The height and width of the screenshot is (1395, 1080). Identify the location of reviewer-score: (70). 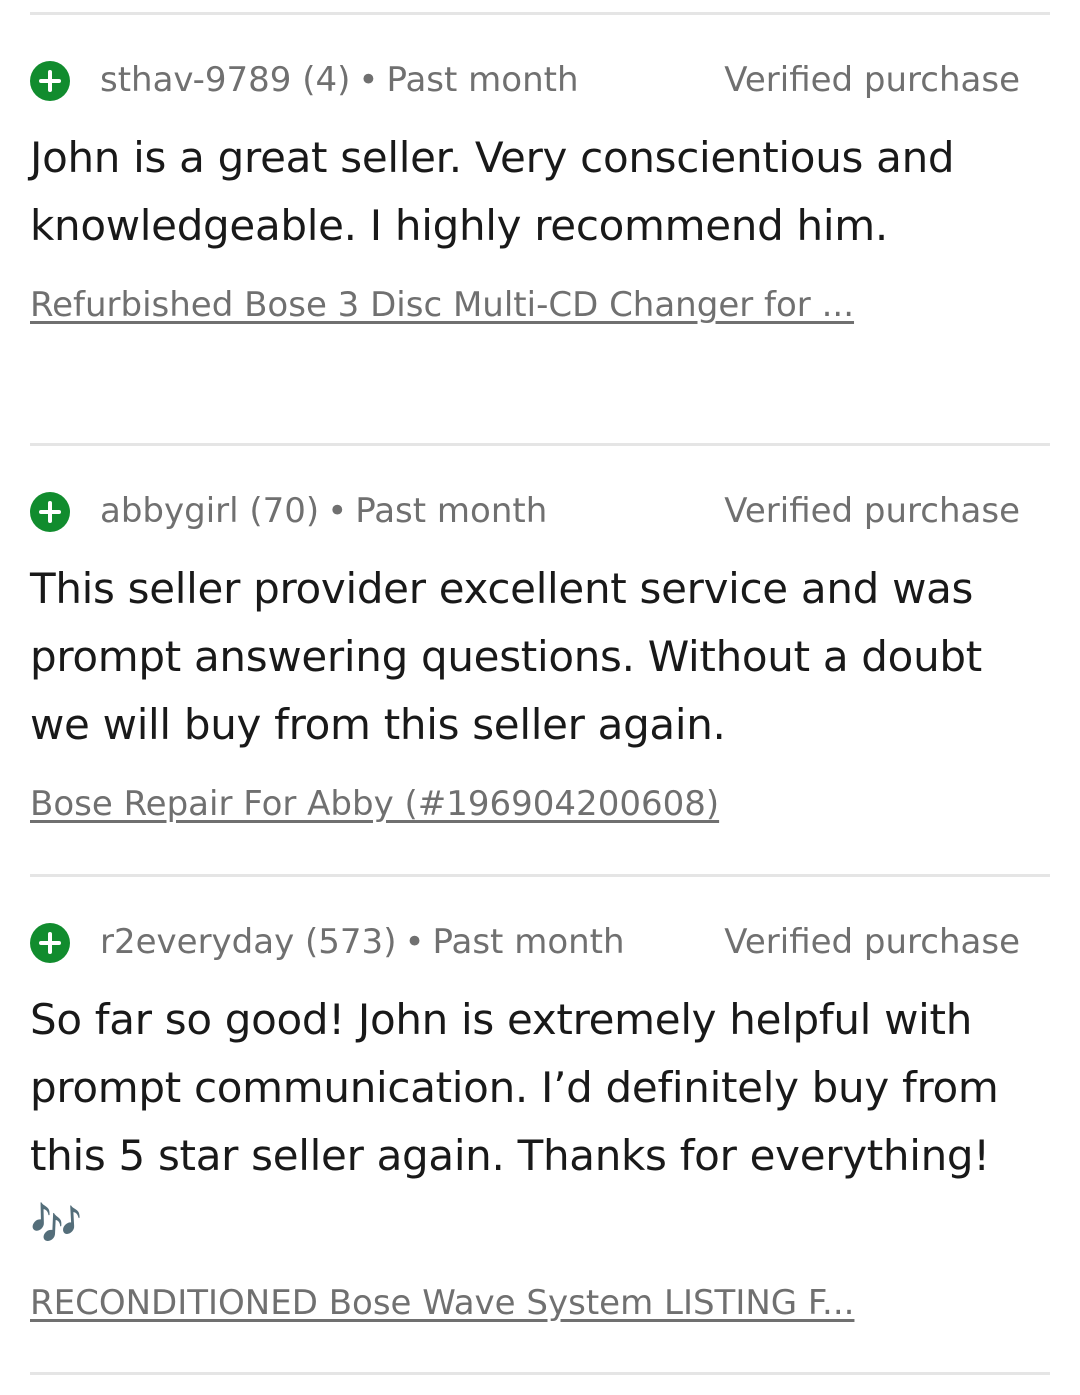
(284, 511).